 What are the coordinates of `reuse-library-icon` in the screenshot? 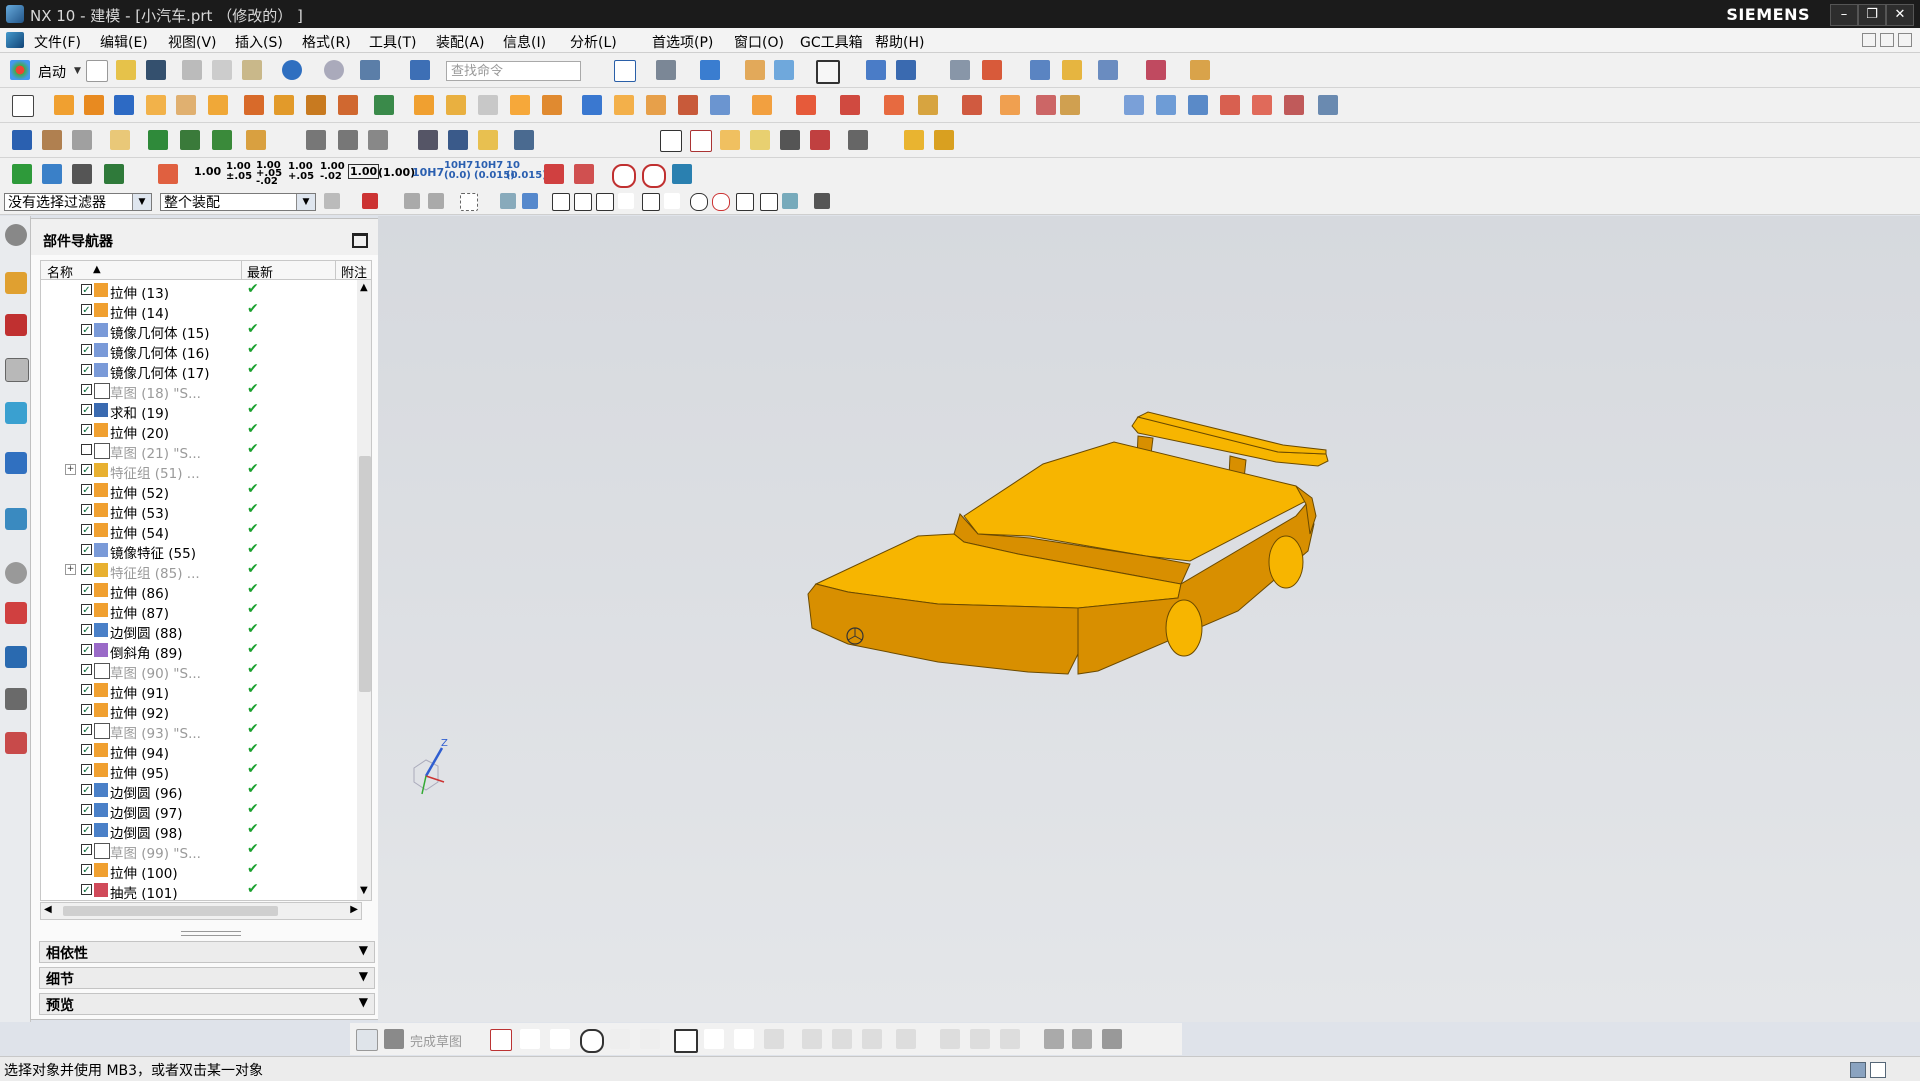 It's located at (16, 413).